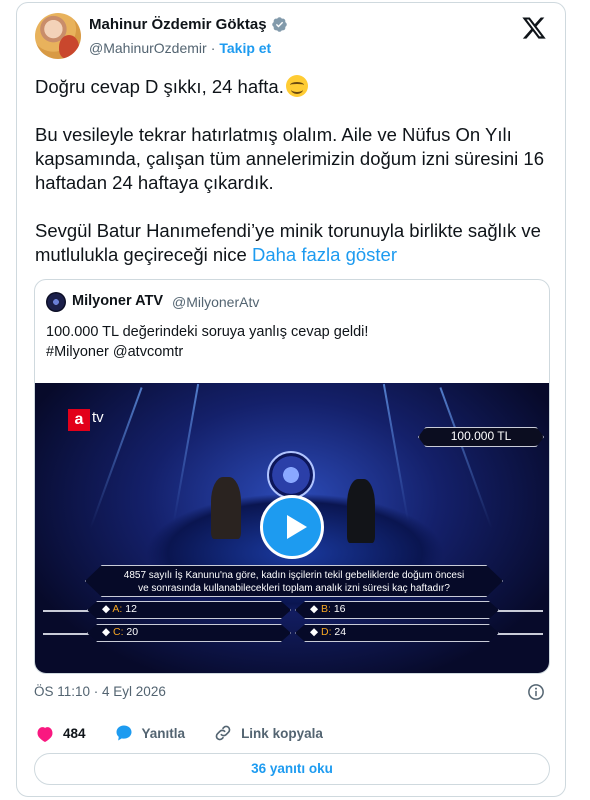  What do you see at coordinates (189, 633) in the screenshot?
I see `answer-c: ◆ C: 20` at bounding box center [189, 633].